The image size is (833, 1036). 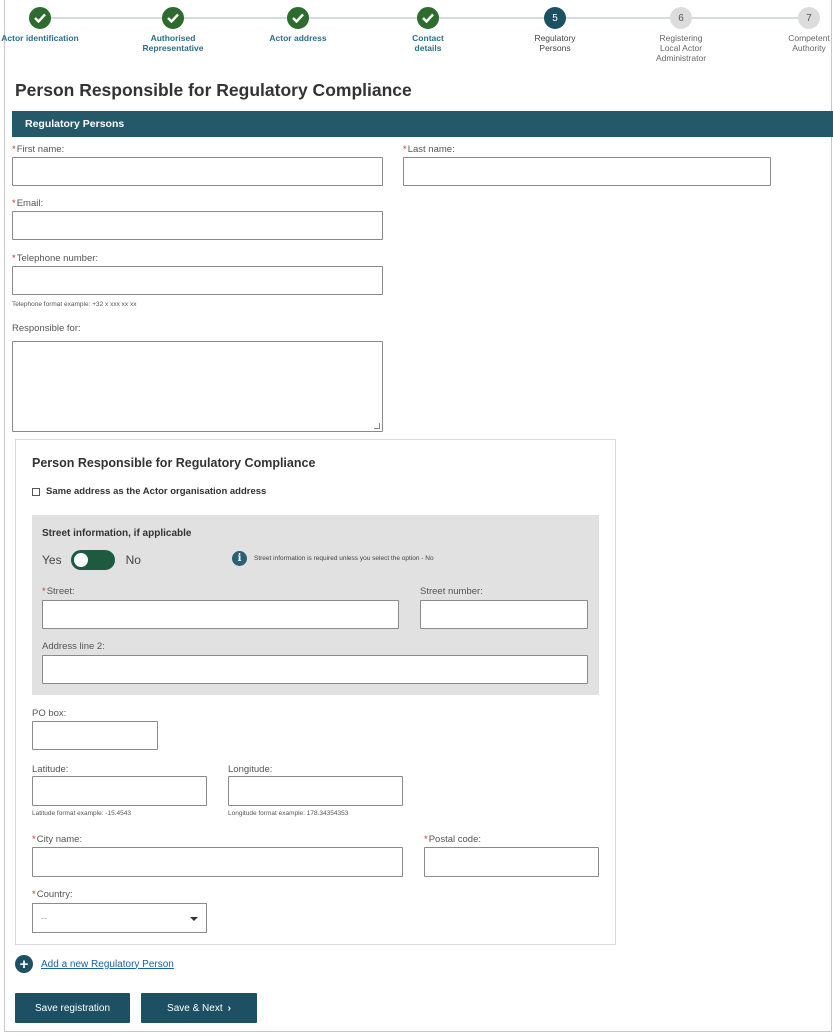 I want to click on country-label: *Country:, so click(x=52, y=894).